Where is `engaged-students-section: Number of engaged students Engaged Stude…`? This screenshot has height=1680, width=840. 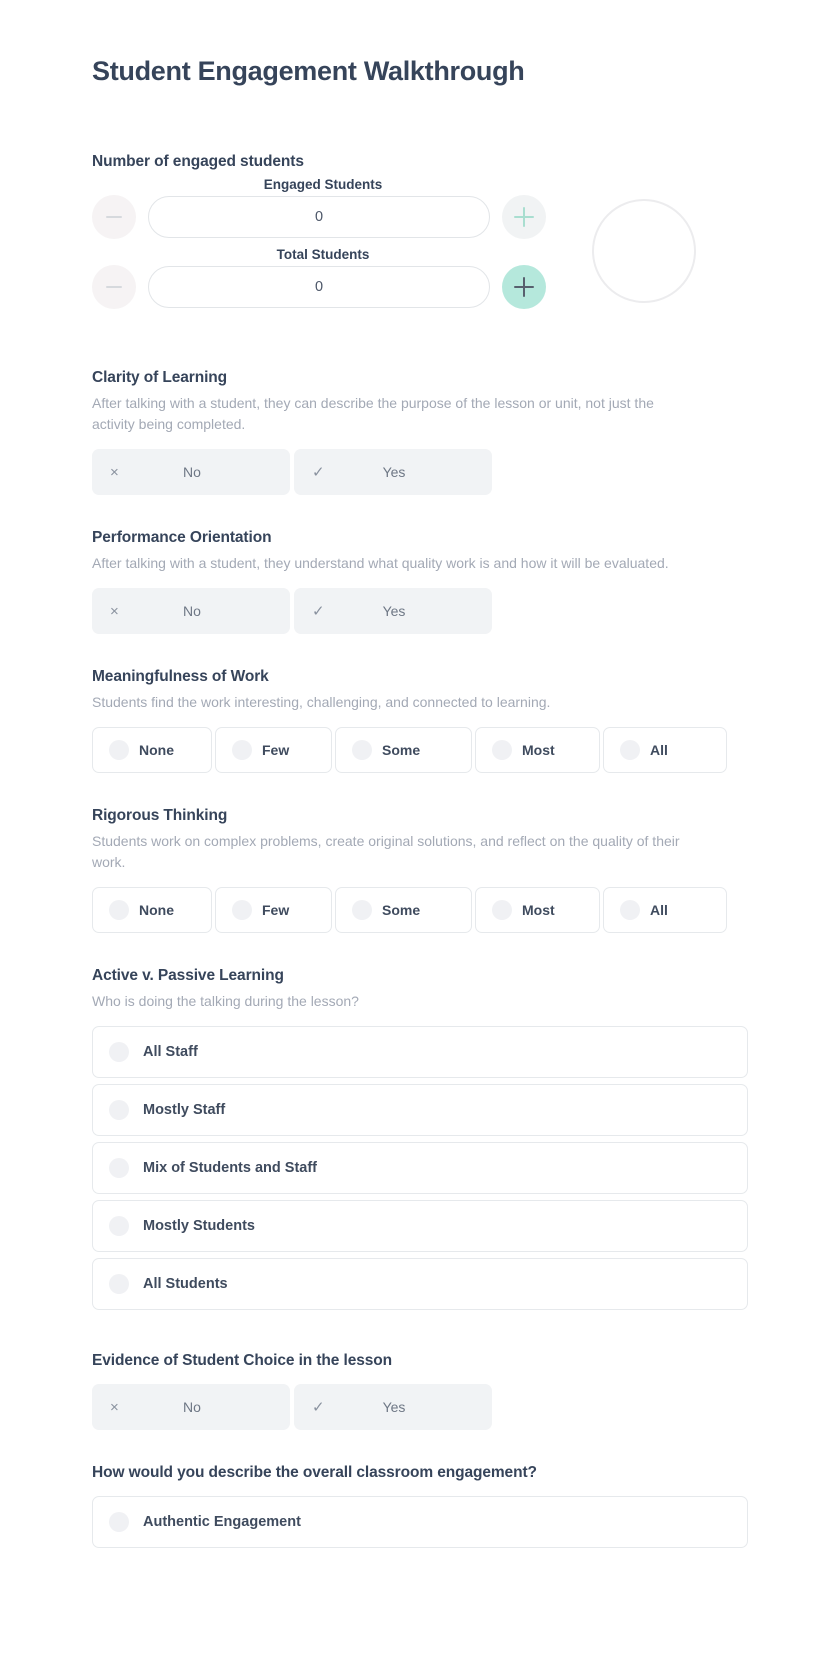
engaged-students-section: Number of engaged students Engaged Stude… is located at coordinates (420, 235).